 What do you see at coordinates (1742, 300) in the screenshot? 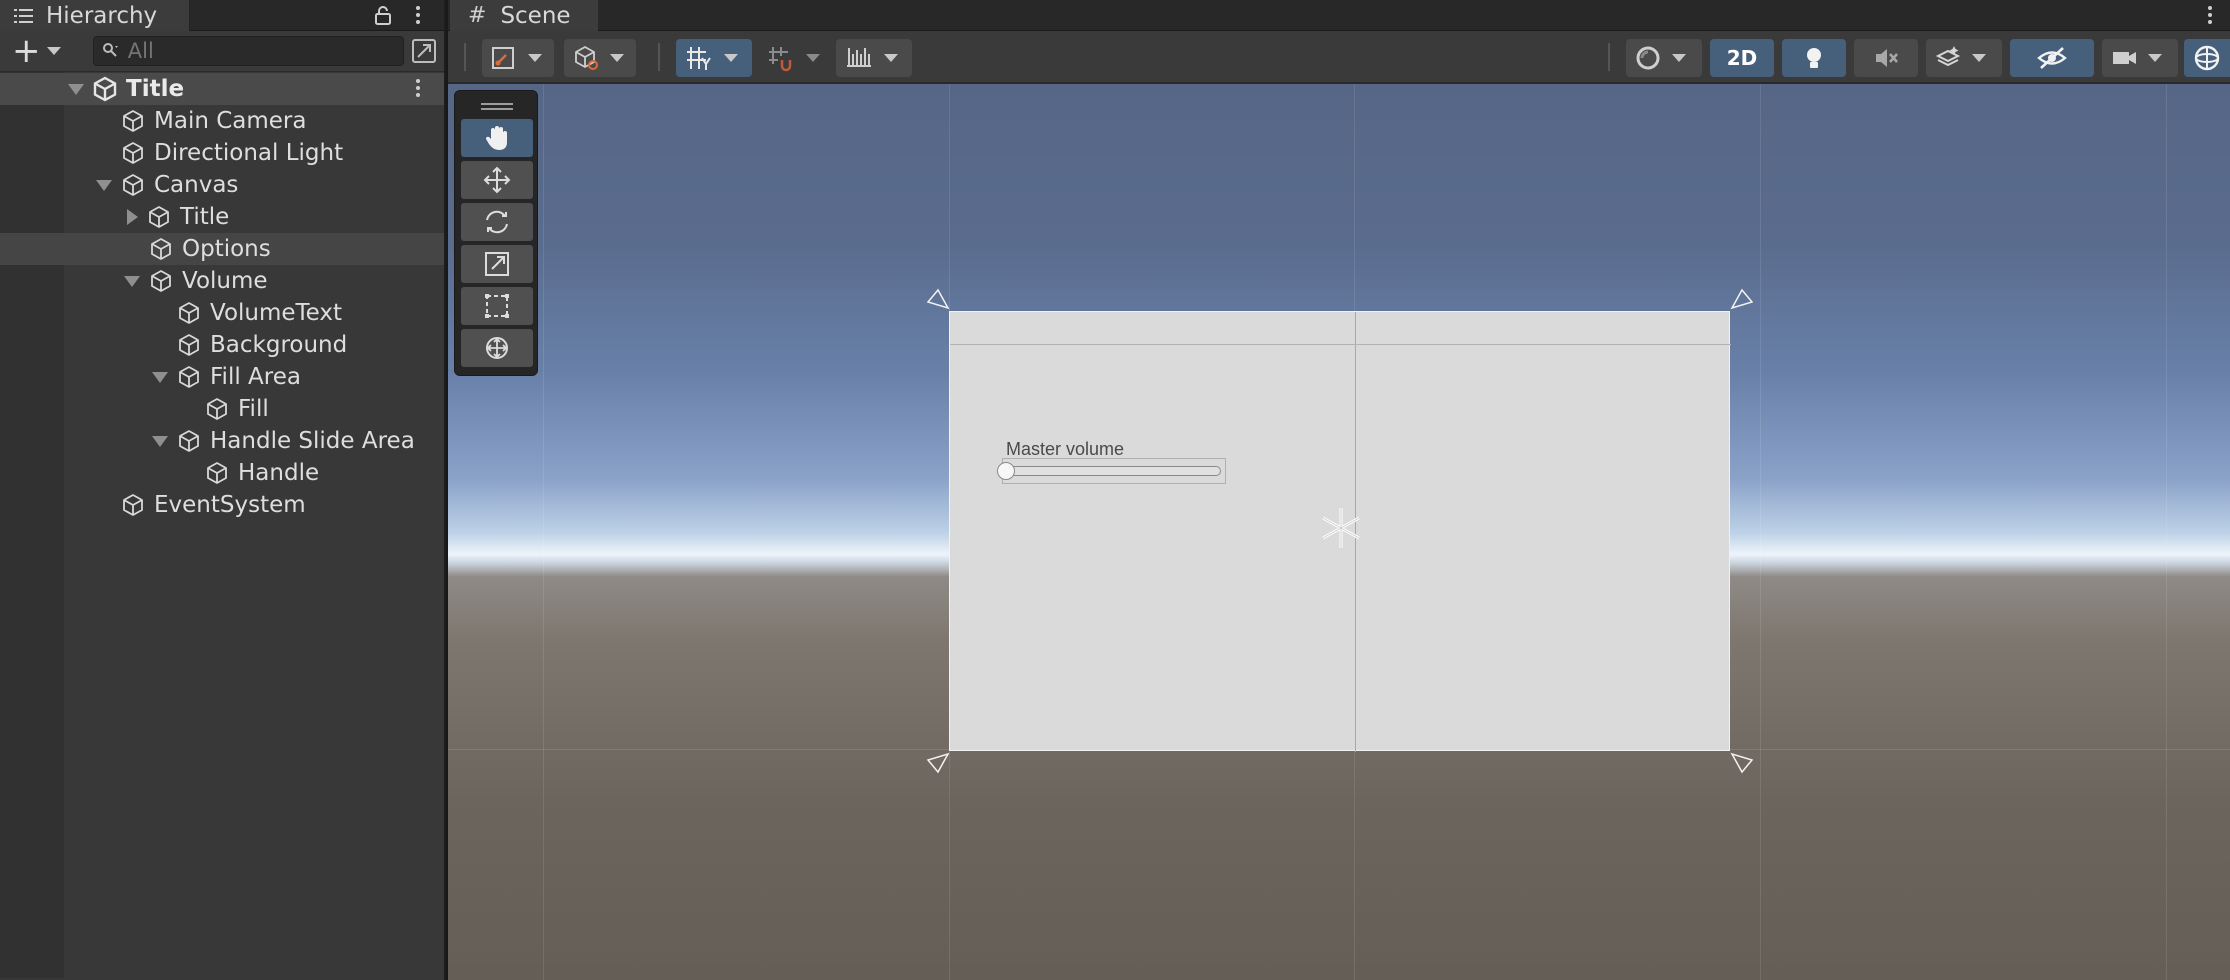
I see `anchor-top-right-icon` at bounding box center [1742, 300].